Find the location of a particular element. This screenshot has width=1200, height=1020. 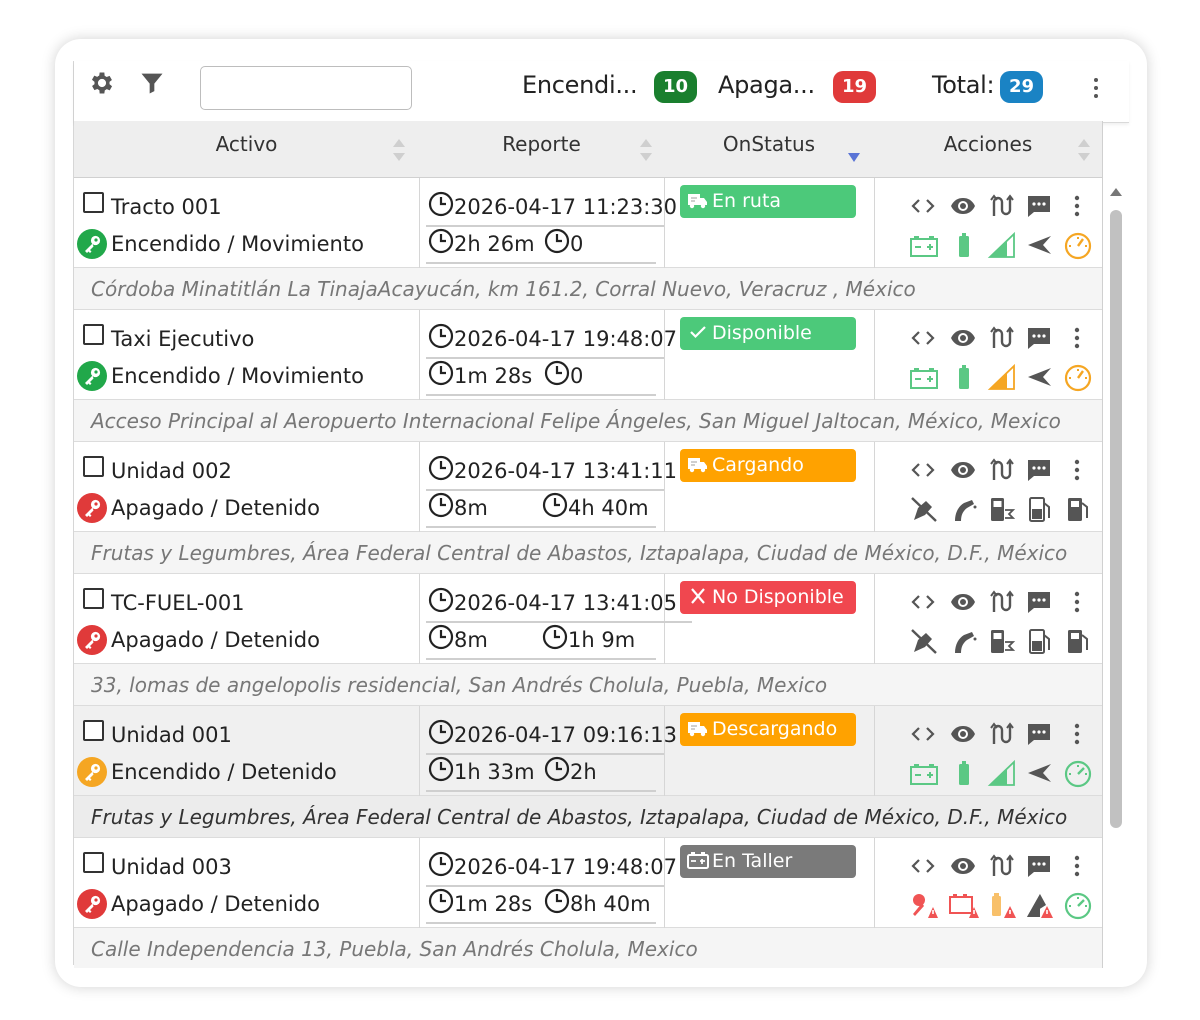

asset-name: Tracto 001 is located at coordinates (166, 207).